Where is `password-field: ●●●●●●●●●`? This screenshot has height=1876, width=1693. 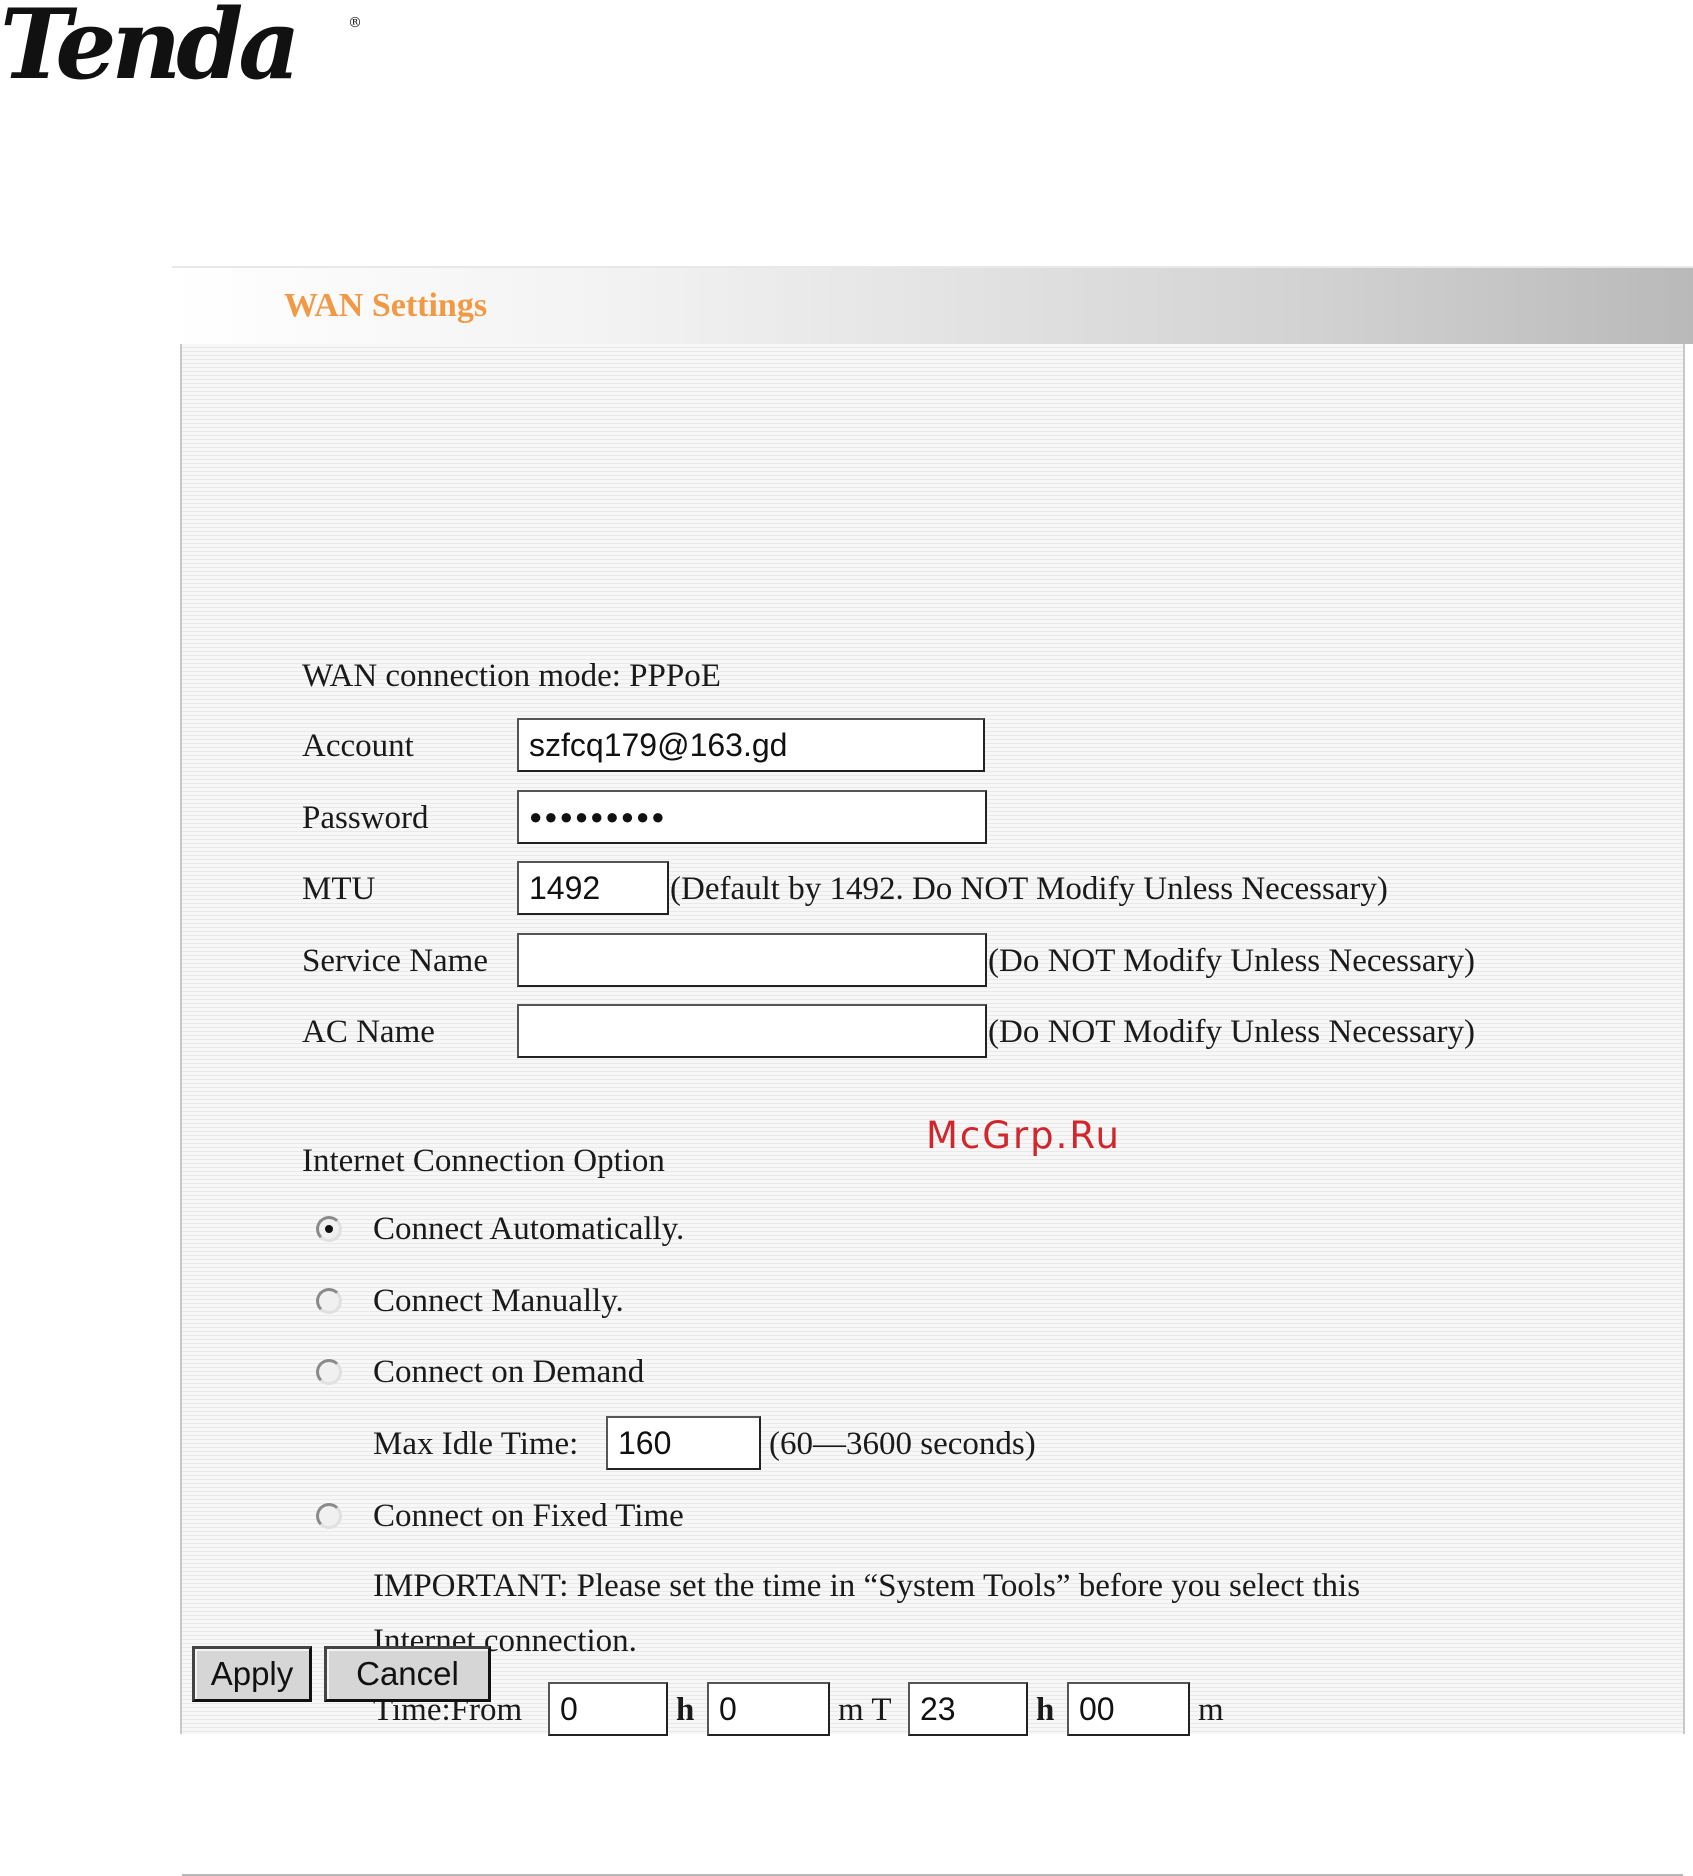
password-field: ●●●●●●●●● is located at coordinates (752, 817).